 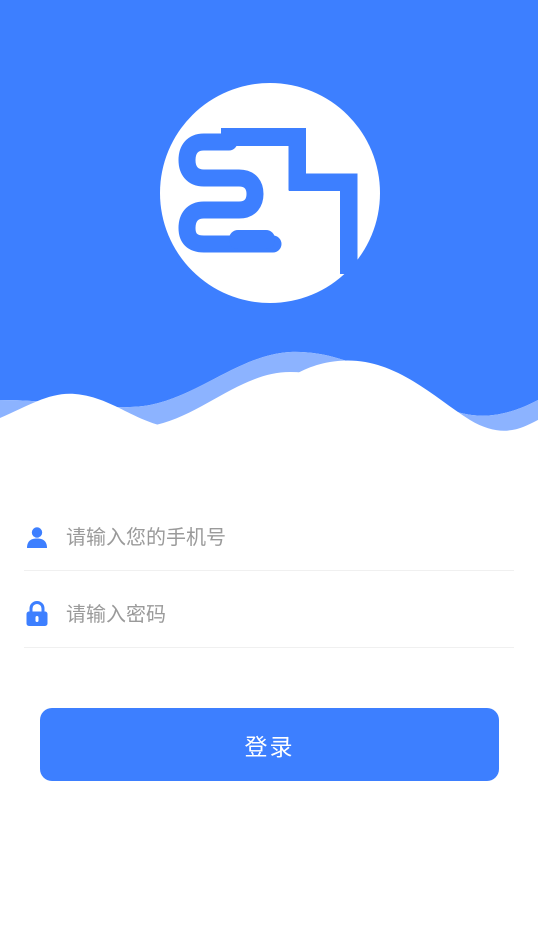 I want to click on lock-icon, so click(x=37, y=614).